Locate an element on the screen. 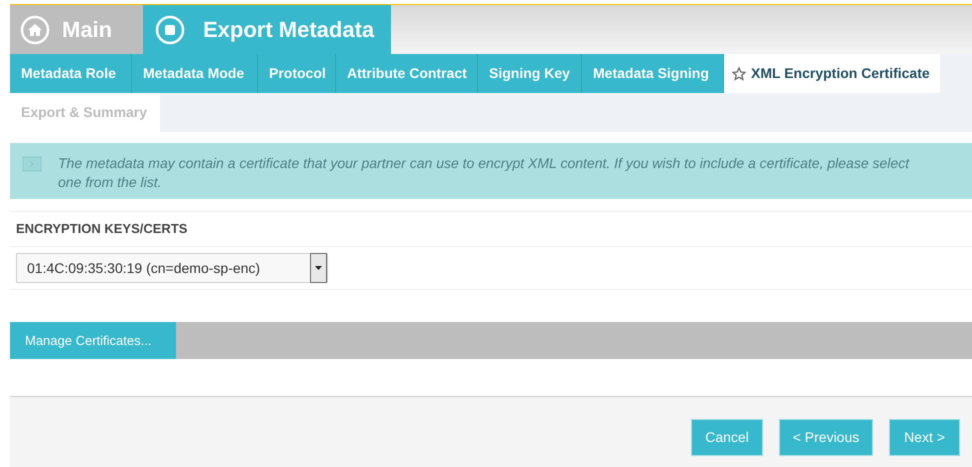  caret-icon is located at coordinates (318, 268).